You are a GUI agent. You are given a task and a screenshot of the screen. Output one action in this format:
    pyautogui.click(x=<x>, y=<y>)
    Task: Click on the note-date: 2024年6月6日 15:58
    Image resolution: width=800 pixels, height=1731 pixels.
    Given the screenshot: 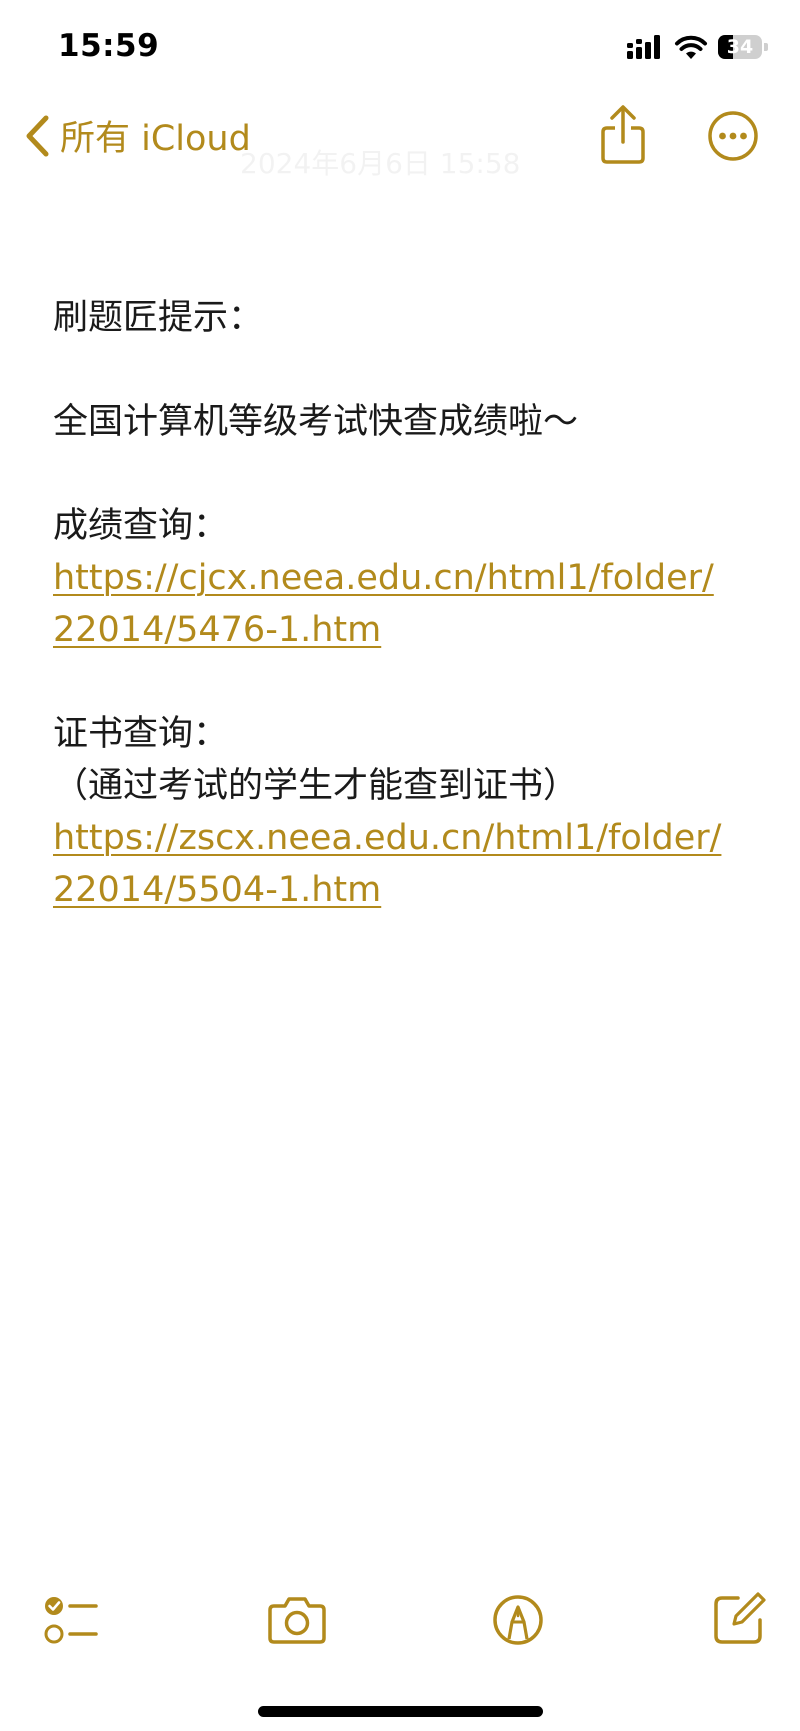 What is the action you would take?
    pyautogui.click(x=380, y=163)
    